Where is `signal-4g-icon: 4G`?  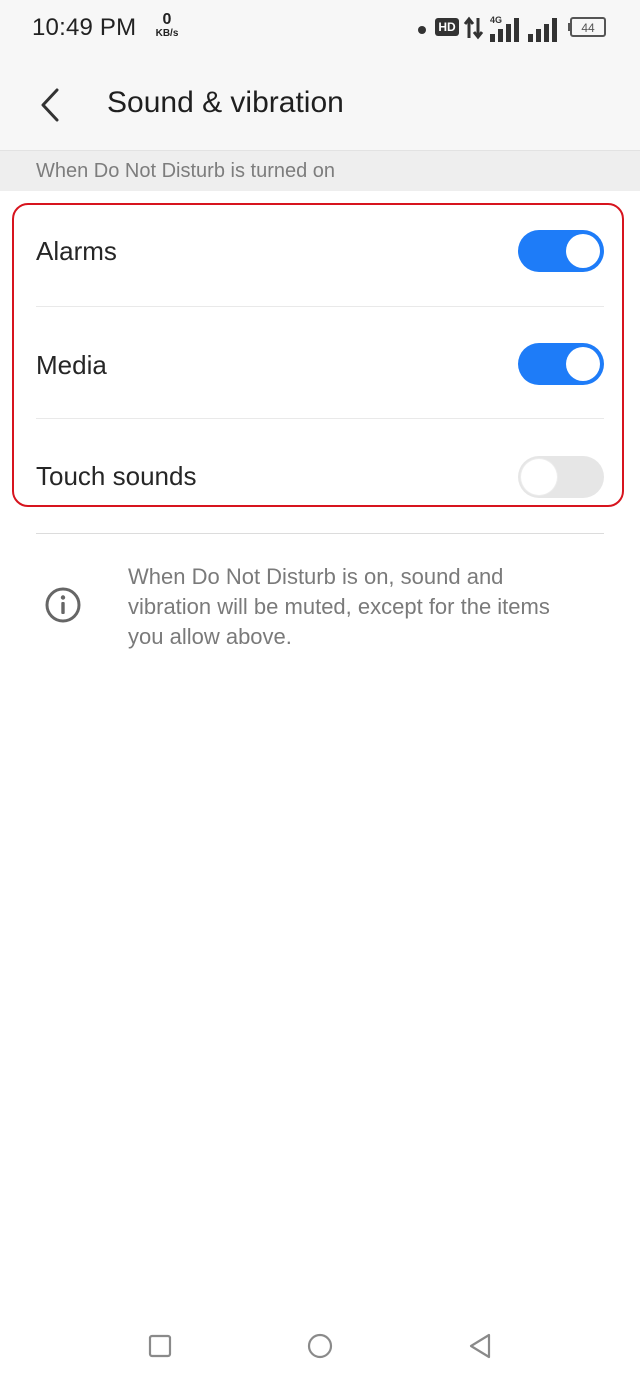 signal-4g-icon: 4G is located at coordinates (504, 28).